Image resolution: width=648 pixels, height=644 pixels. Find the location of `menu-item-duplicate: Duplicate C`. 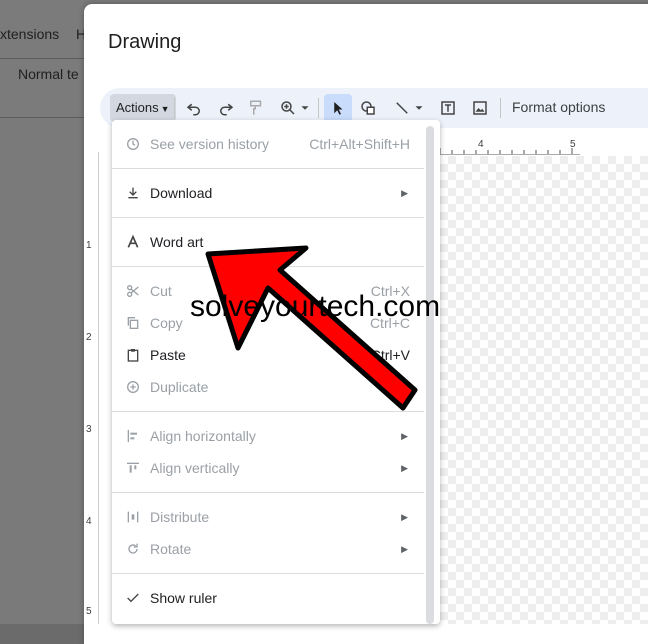

menu-item-duplicate: Duplicate C is located at coordinates (268, 387).